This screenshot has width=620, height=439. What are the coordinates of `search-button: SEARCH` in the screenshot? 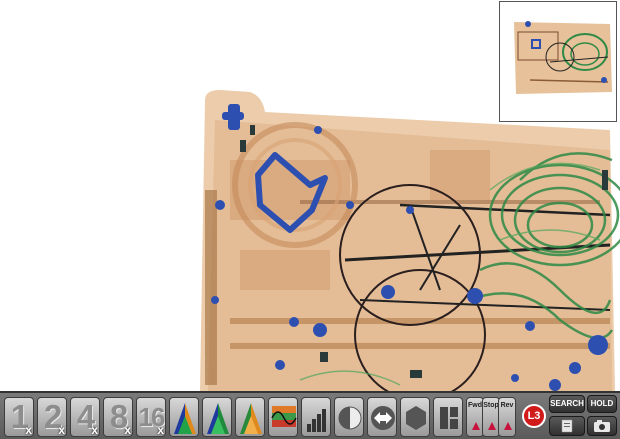 It's located at (567, 404).